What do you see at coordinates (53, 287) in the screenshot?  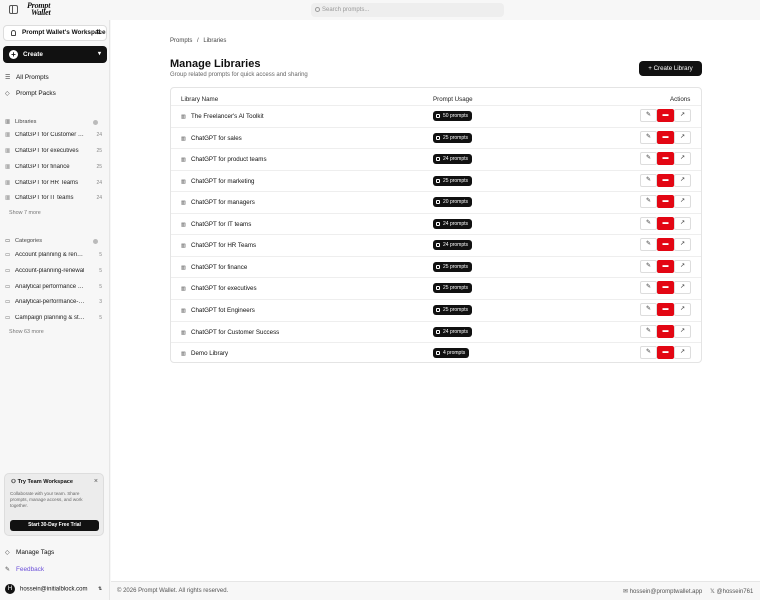 I see `sidebar-category-item: ▭Analytical performance & metrics5` at bounding box center [53, 287].